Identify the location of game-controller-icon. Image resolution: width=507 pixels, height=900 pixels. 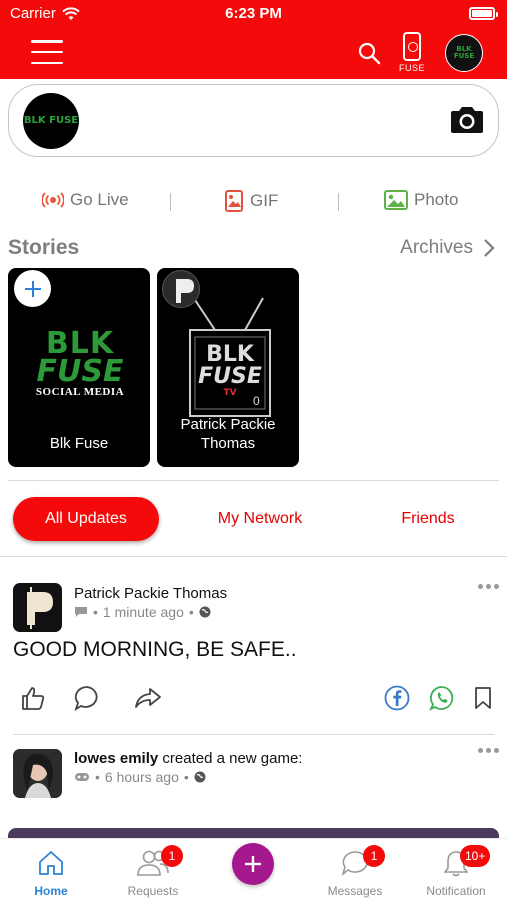
(82, 777).